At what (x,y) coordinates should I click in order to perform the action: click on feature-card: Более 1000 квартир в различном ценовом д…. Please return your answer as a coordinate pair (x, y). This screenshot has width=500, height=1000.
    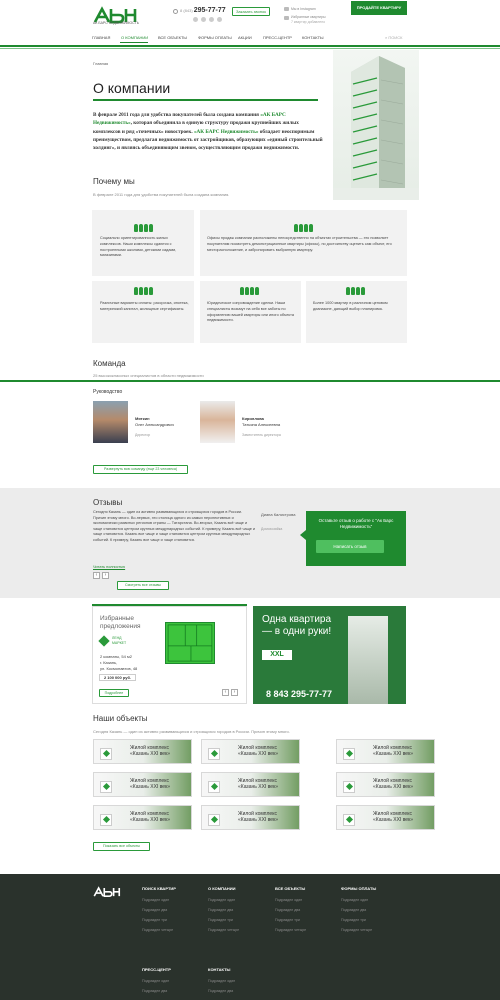
    Looking at the image, I should click on (356, 312).